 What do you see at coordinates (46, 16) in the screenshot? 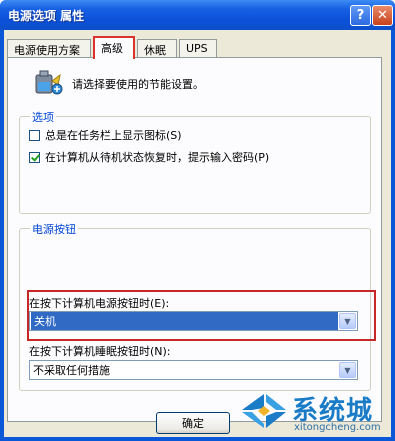
I see `window-title: 电源选项 属性` at bounding box center [46, 16].